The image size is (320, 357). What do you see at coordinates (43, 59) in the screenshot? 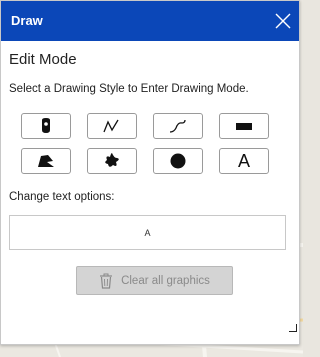
I see `edit-mode-heading: Edit Mode` at bounding box center [43, 59].